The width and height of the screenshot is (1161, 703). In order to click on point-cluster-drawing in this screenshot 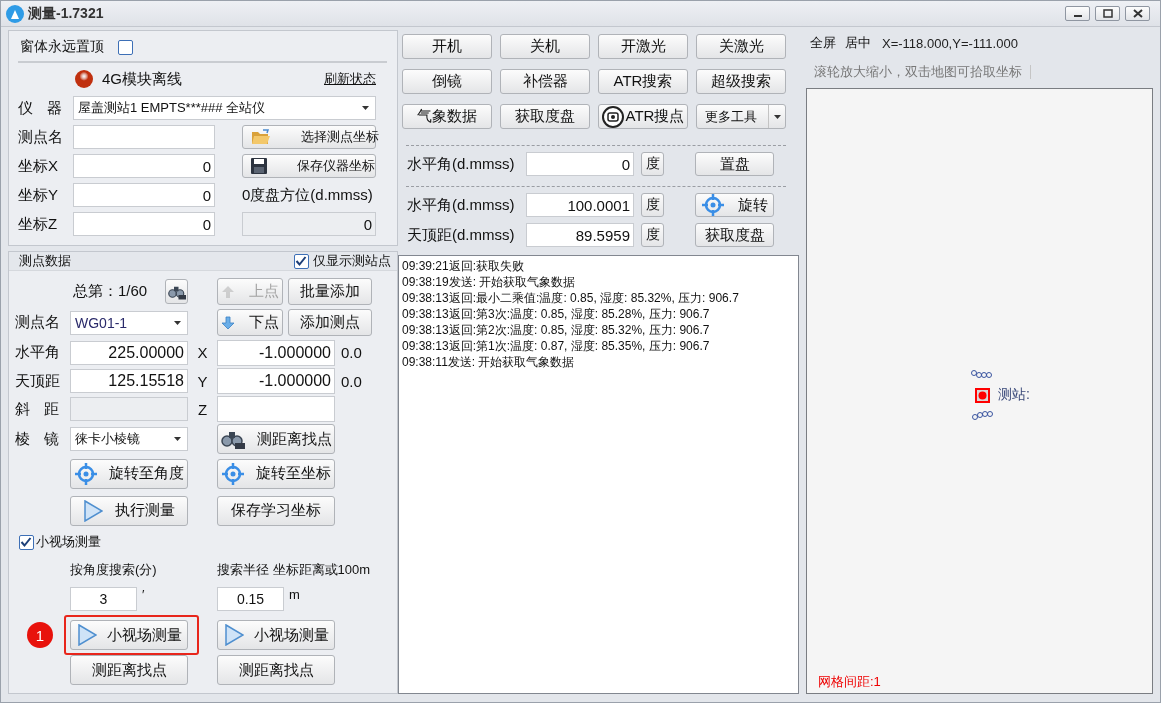, I will do `click(982, 374)`.